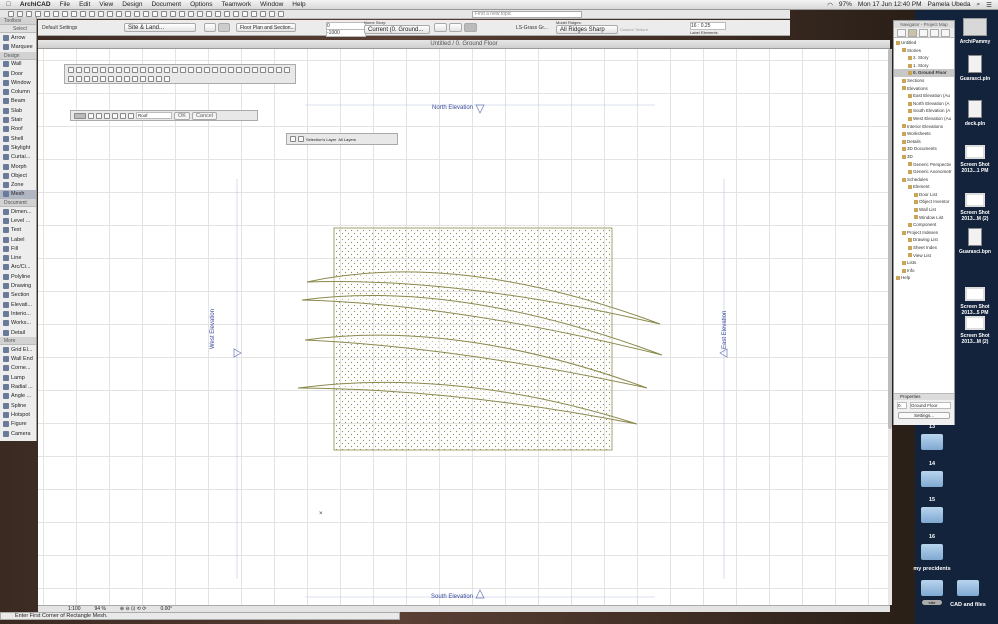 This screenshot has height=624, width=998. I want to click on skylight-tool-icon, so click(159, 69).